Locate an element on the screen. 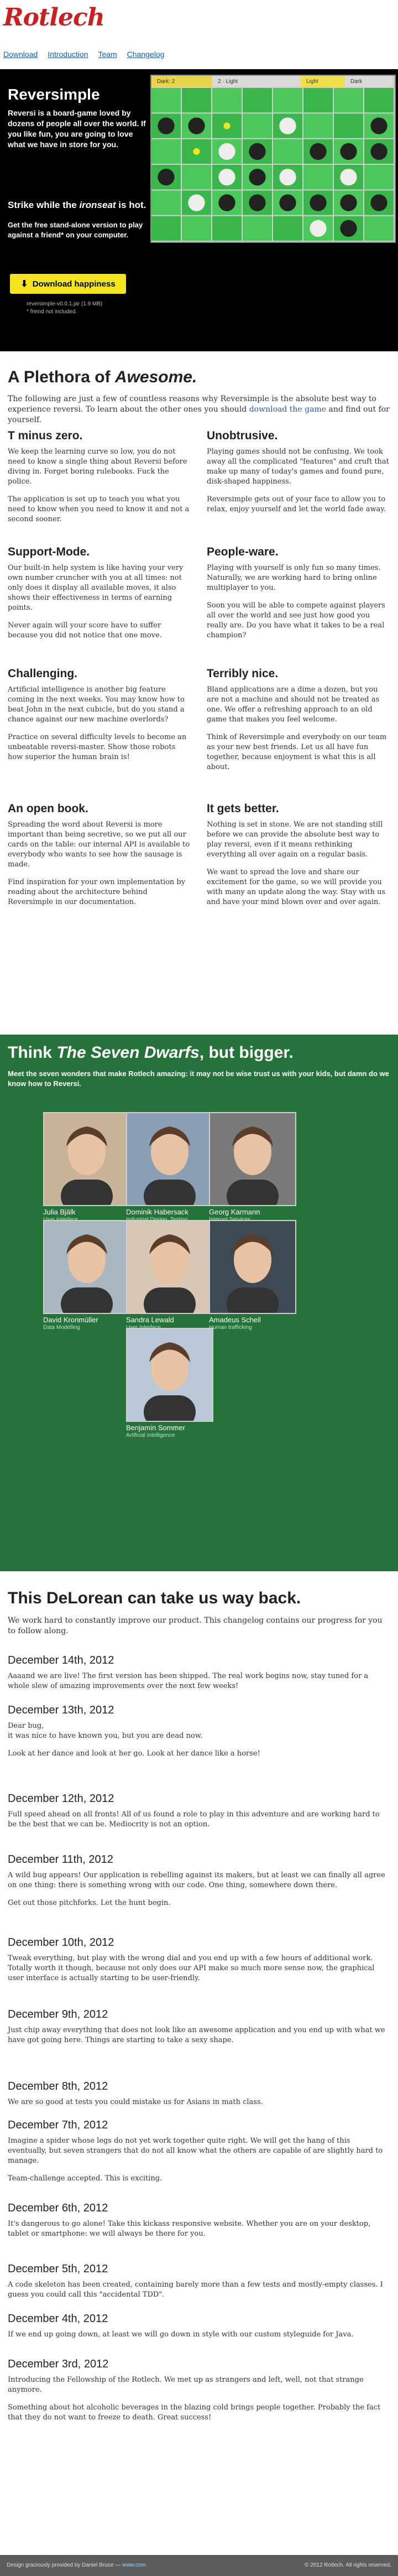 The height and width of the screenshot is (2576, 398). team-member: David Kronmüller Data Modelling is located at coordinates (88, 1275).